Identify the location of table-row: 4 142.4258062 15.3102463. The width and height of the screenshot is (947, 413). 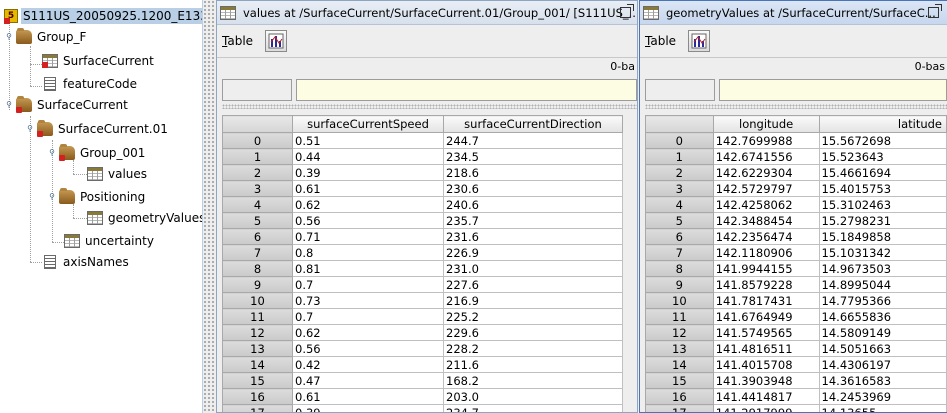
(796, 204).